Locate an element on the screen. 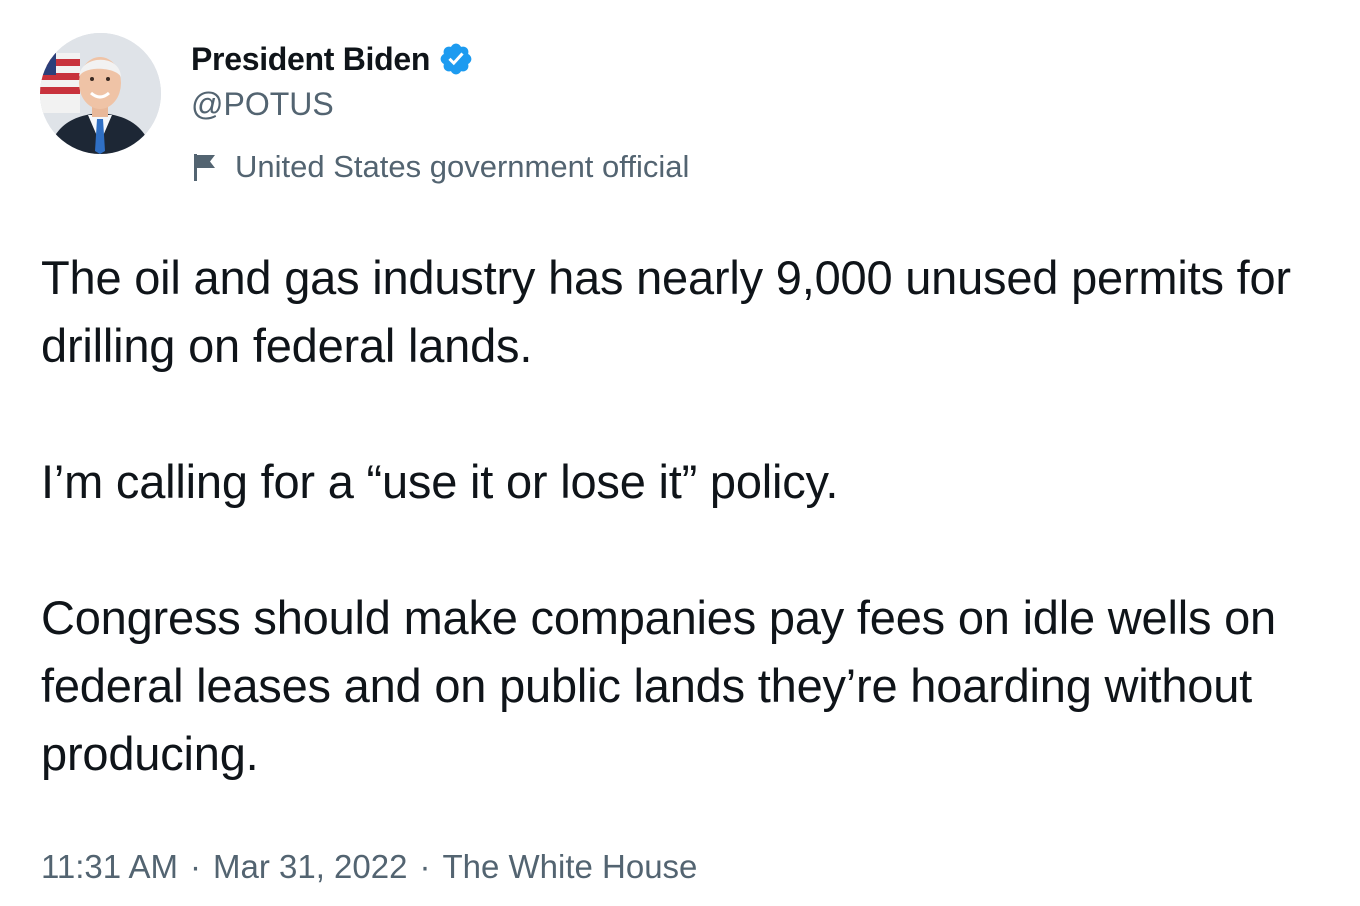  portrait-avatar is located at coordinates (100, 93).